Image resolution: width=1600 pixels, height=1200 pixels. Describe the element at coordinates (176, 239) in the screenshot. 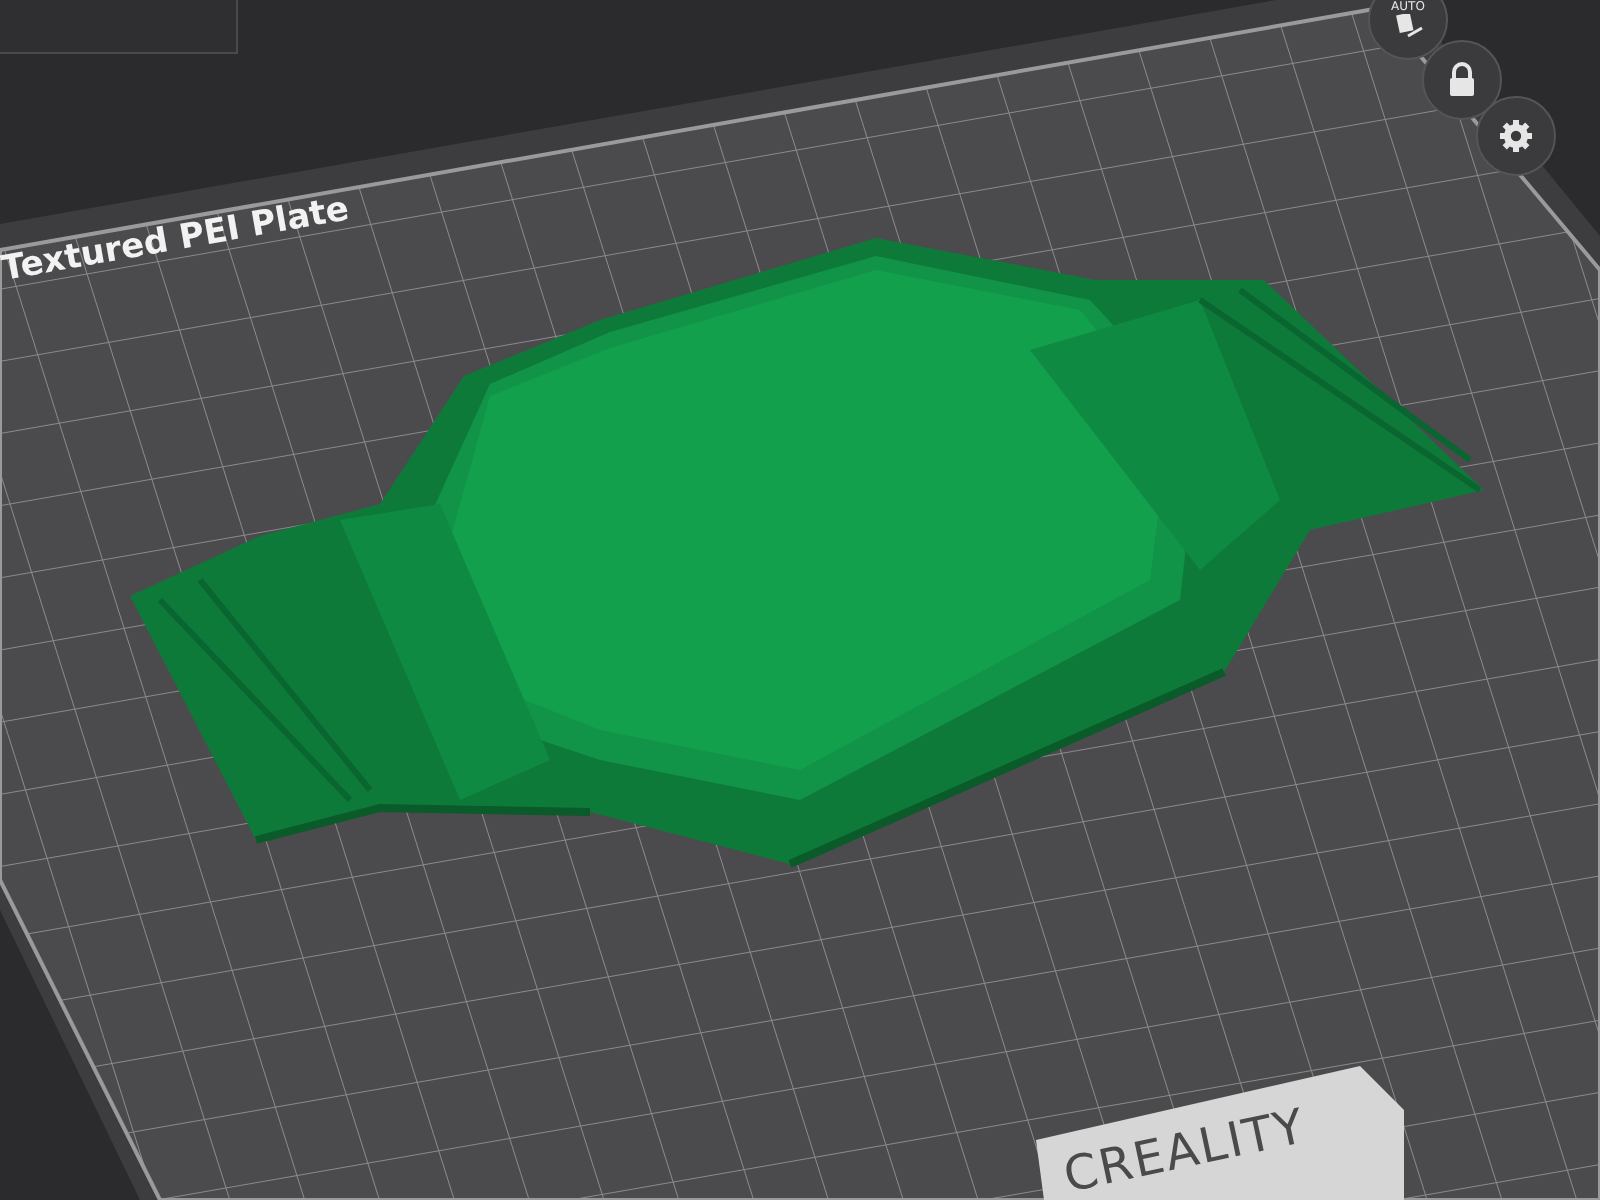

I see `plate-type-label: Textured PEI Plate` at that location.